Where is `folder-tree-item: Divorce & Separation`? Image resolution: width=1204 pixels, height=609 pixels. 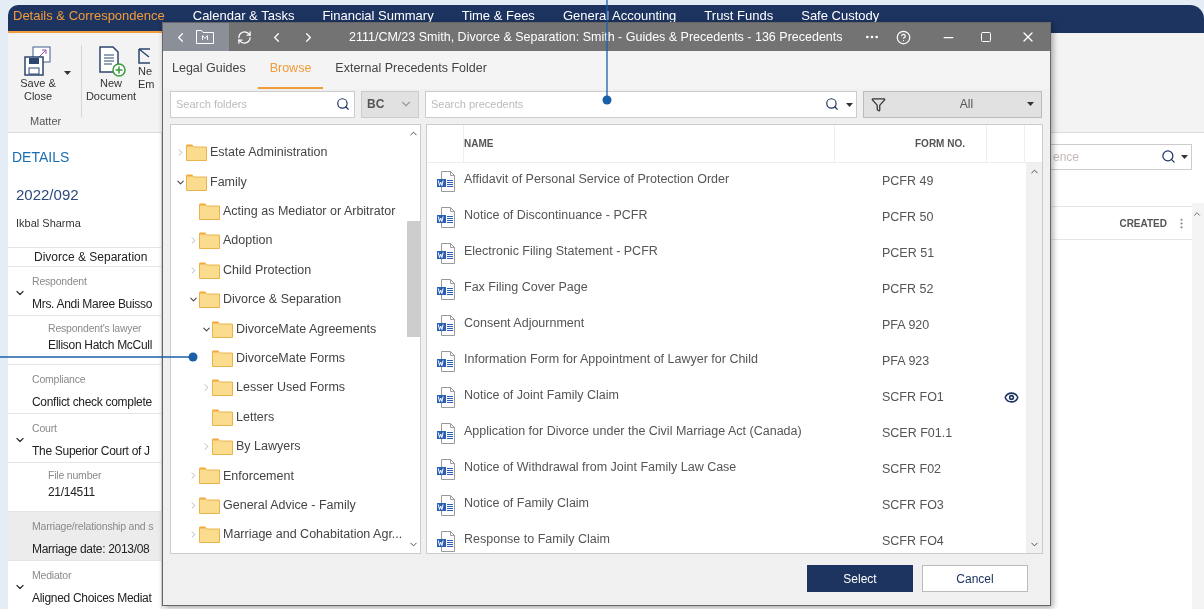
folder-tree-item: Divorce & Separation is located at coordinates (288, 299).